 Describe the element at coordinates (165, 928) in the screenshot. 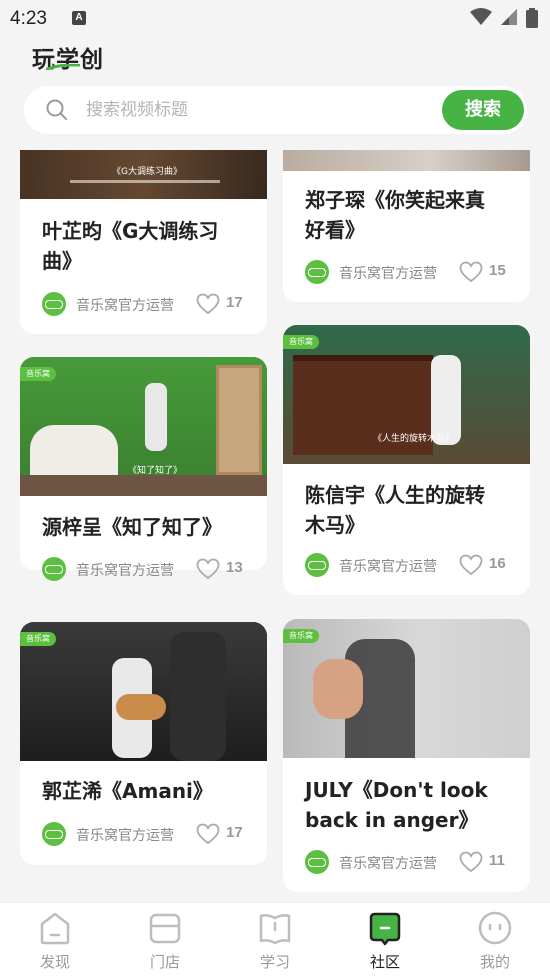

I see `store-icon` at that location.